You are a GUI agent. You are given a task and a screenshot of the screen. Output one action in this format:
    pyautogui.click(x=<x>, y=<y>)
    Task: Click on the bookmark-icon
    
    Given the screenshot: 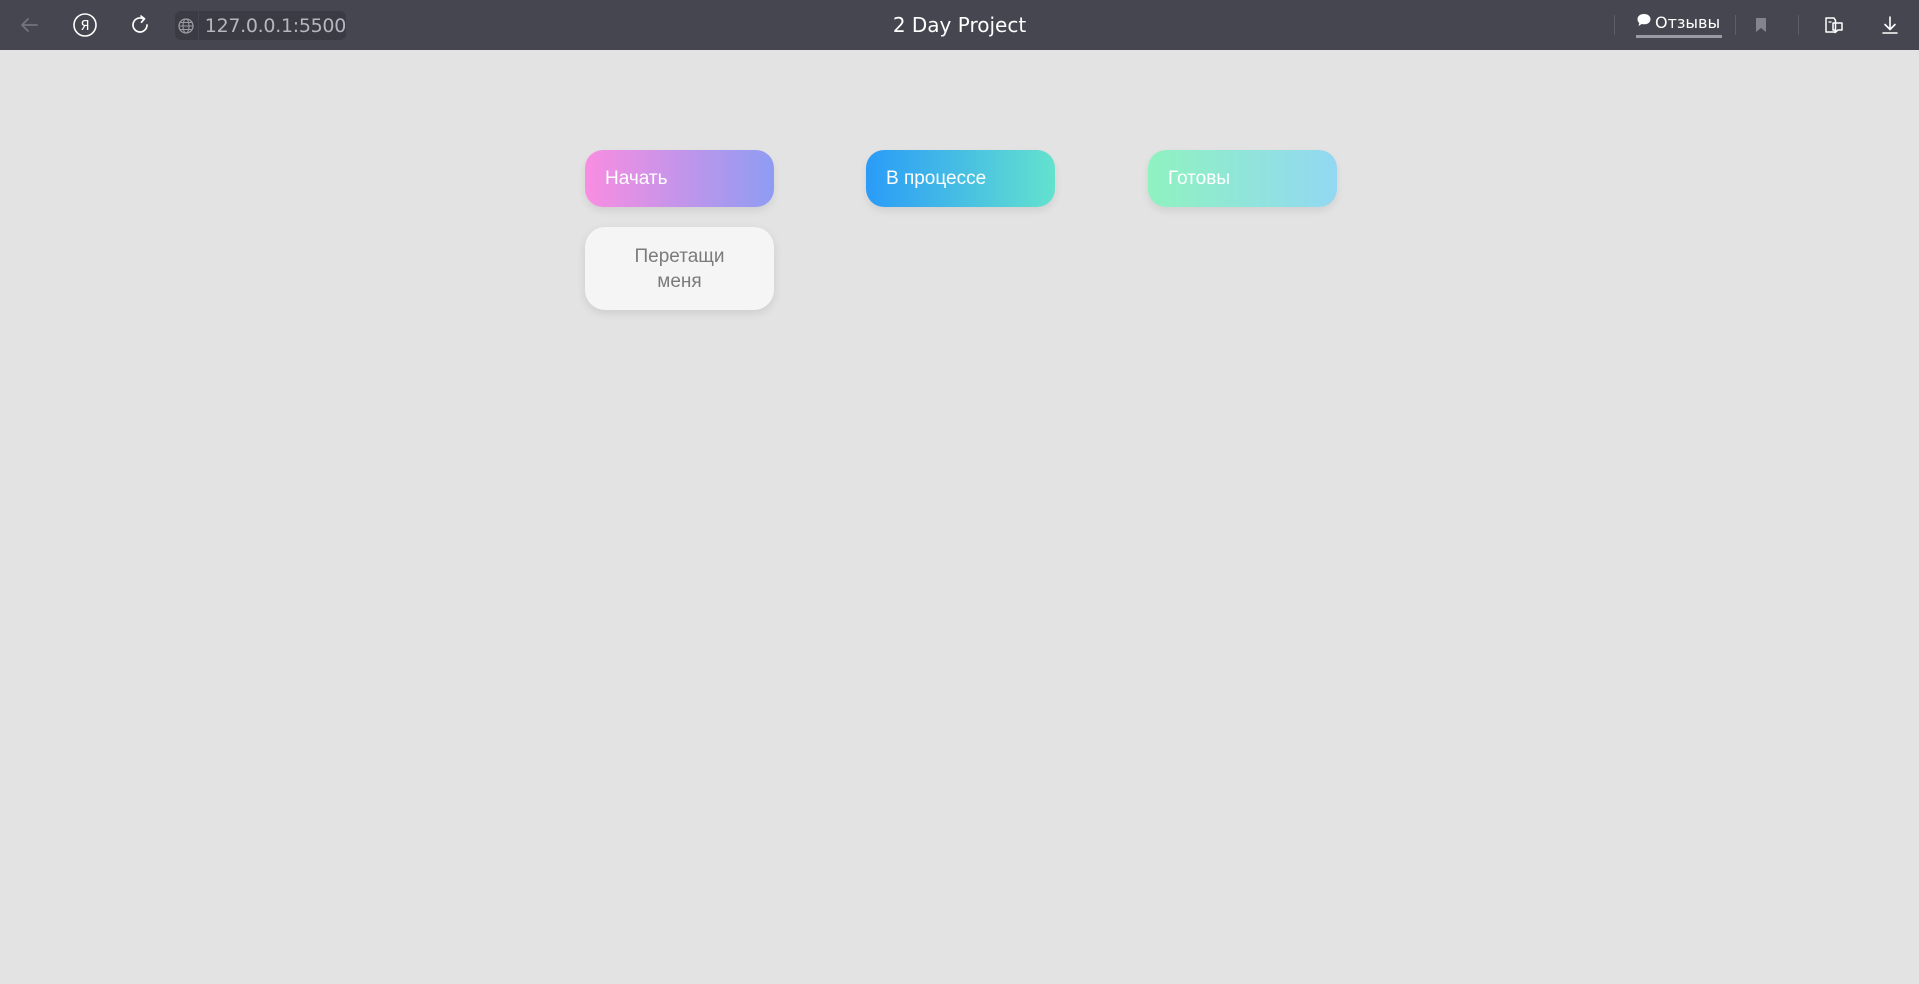 What is the action you would take?
    pyautogui.click(x=1761, y=25)
    